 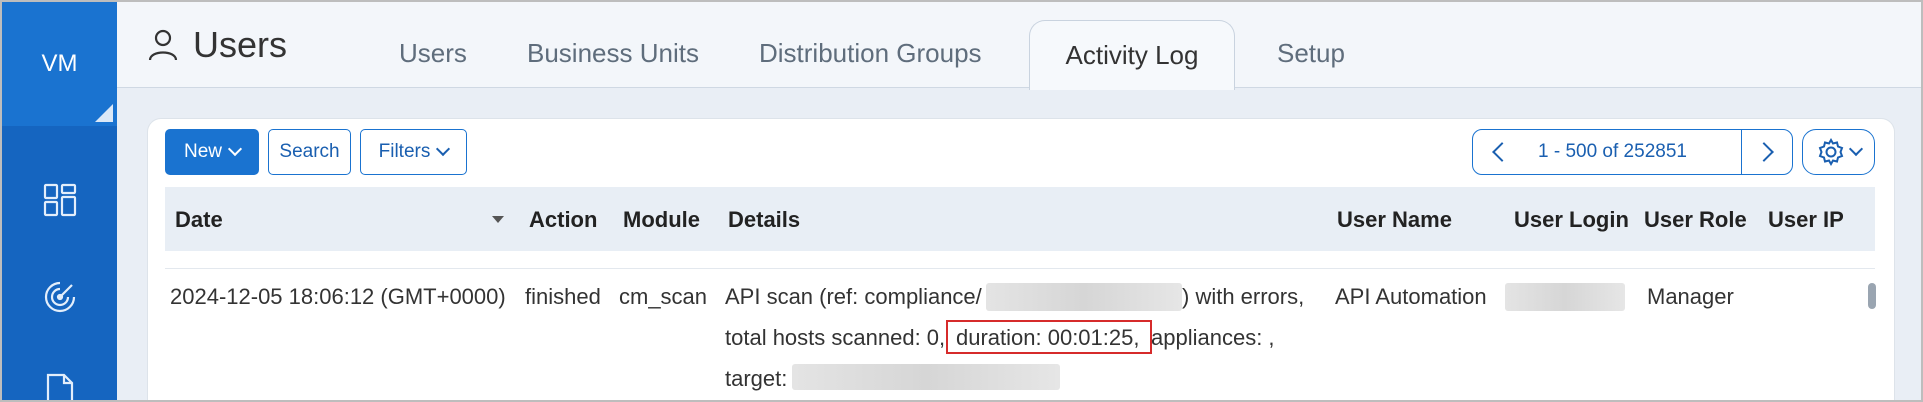 What do you see at coordinates (240, 44) in the screenshot?
I see `page-title-text: Users` at bounding box center [240, 44].